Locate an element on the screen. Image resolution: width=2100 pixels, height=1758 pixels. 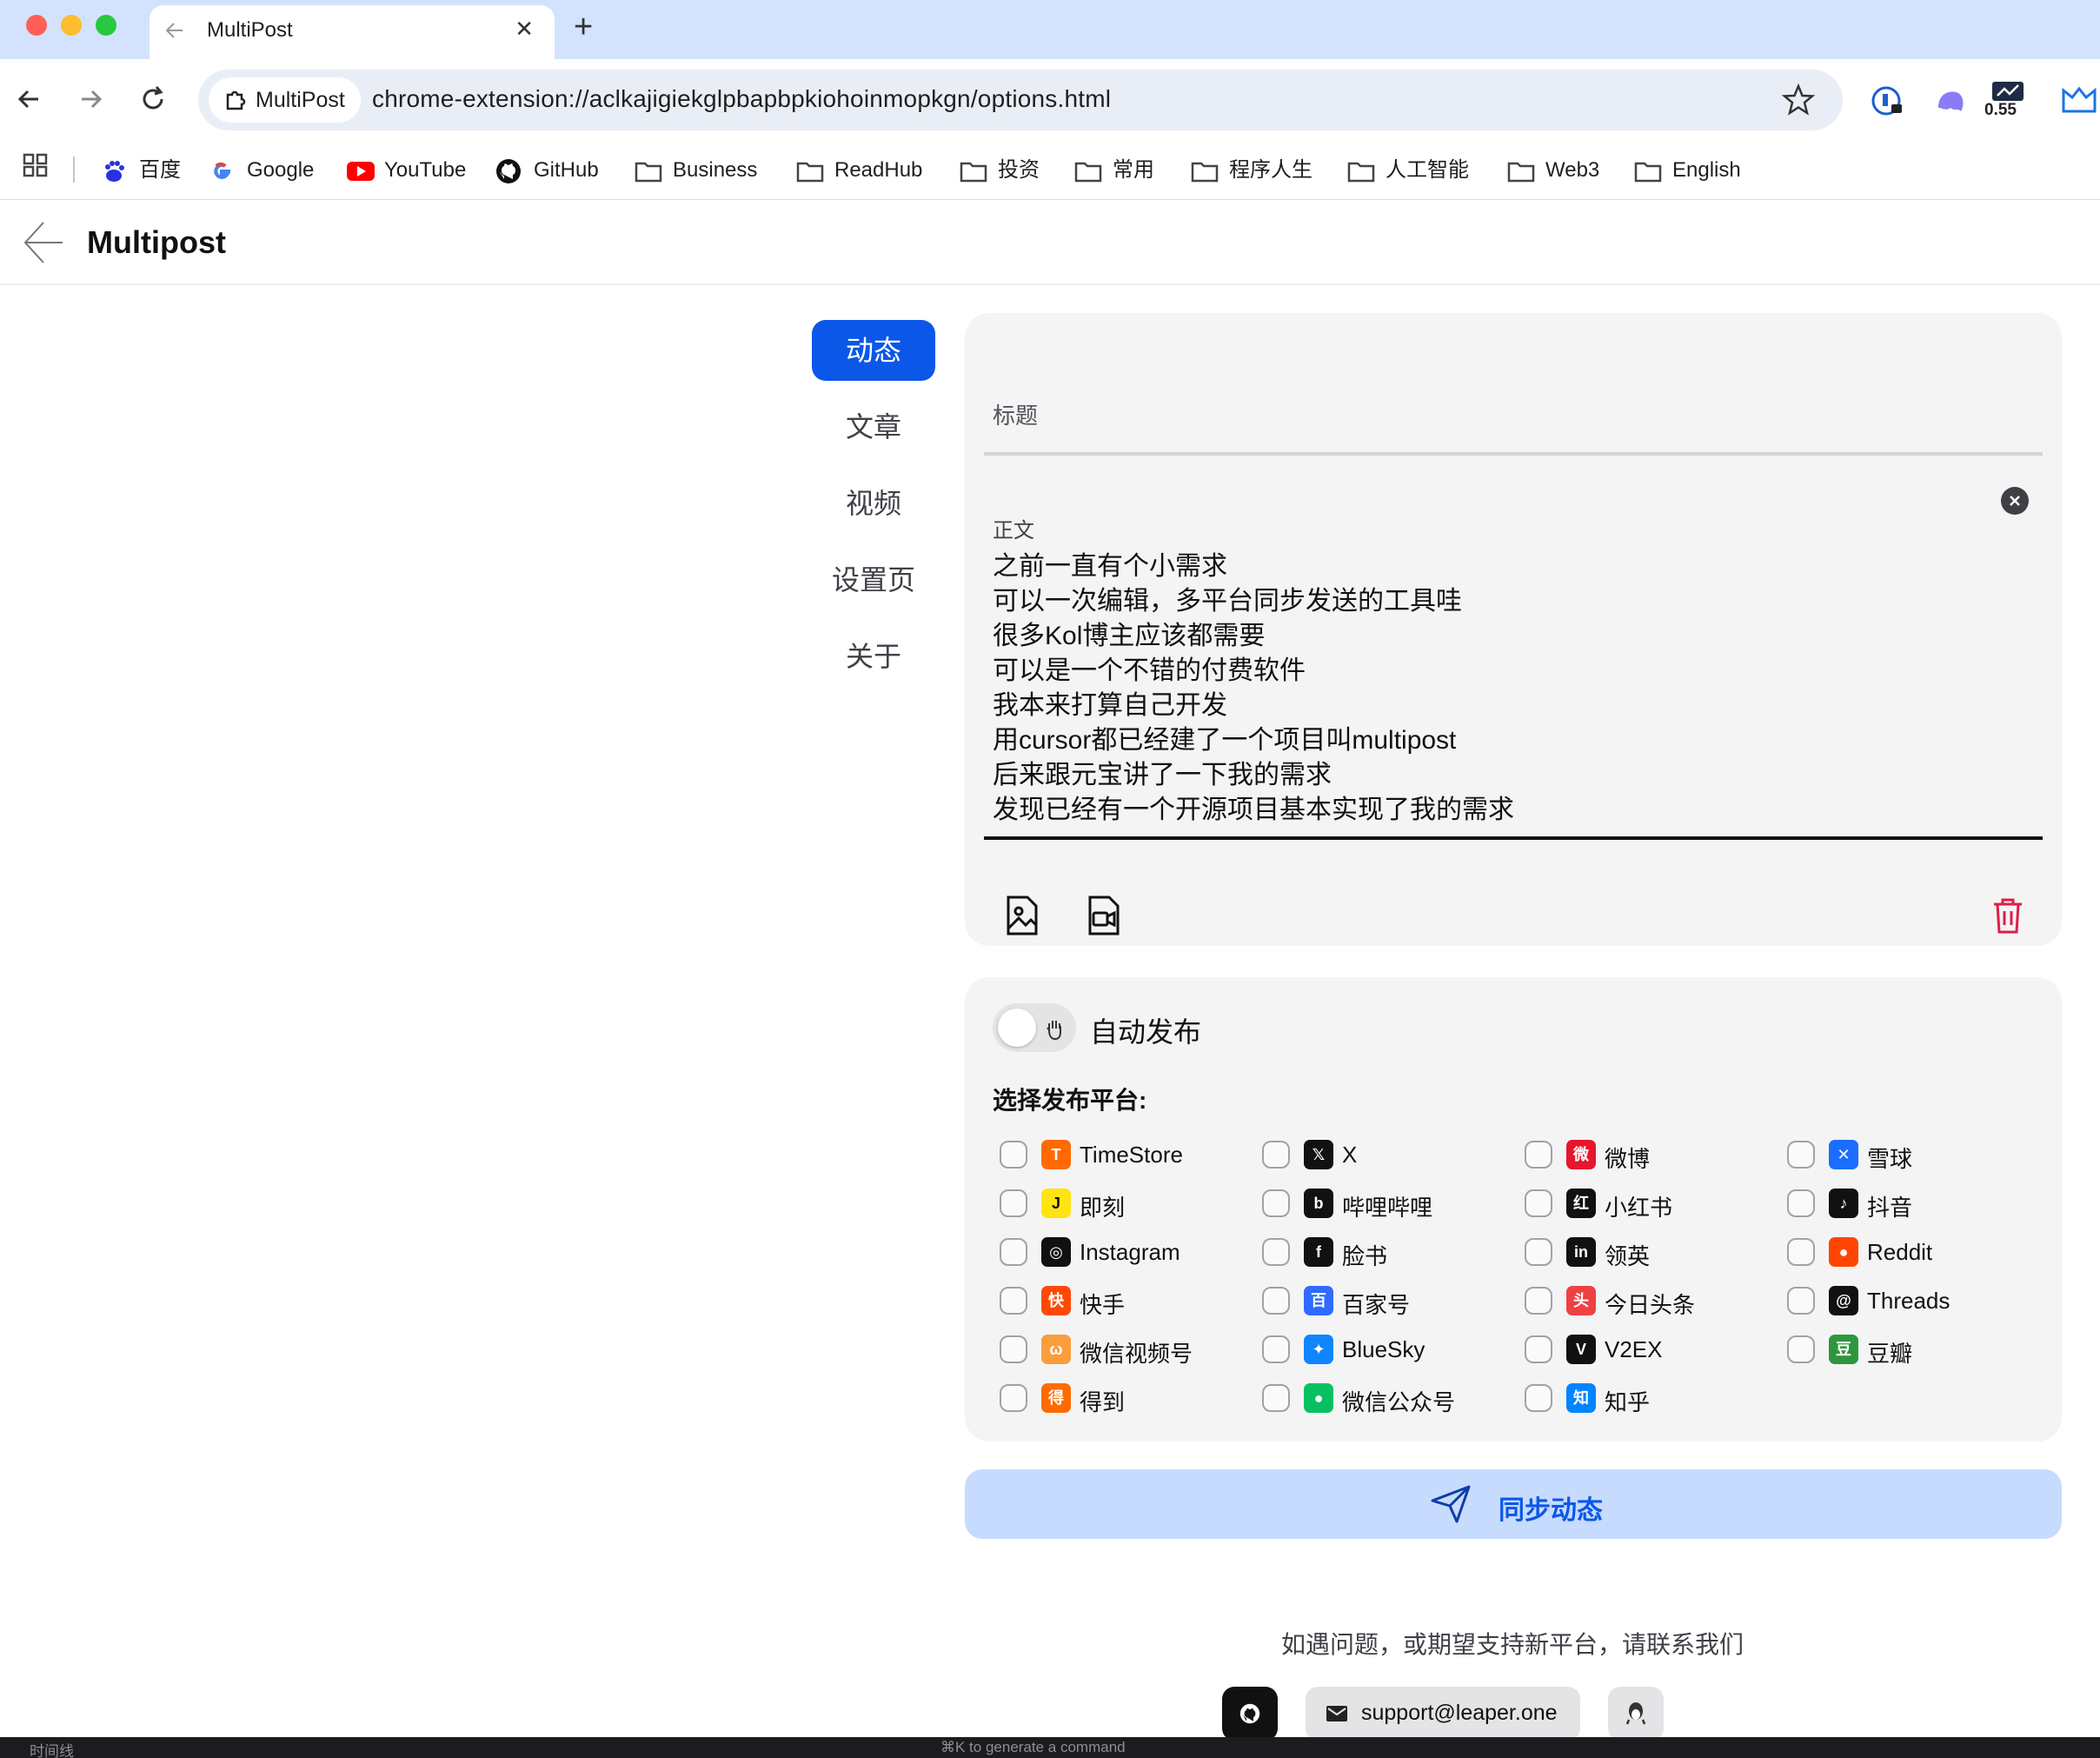
add-video-icon is located at coordinates (1104, 916).